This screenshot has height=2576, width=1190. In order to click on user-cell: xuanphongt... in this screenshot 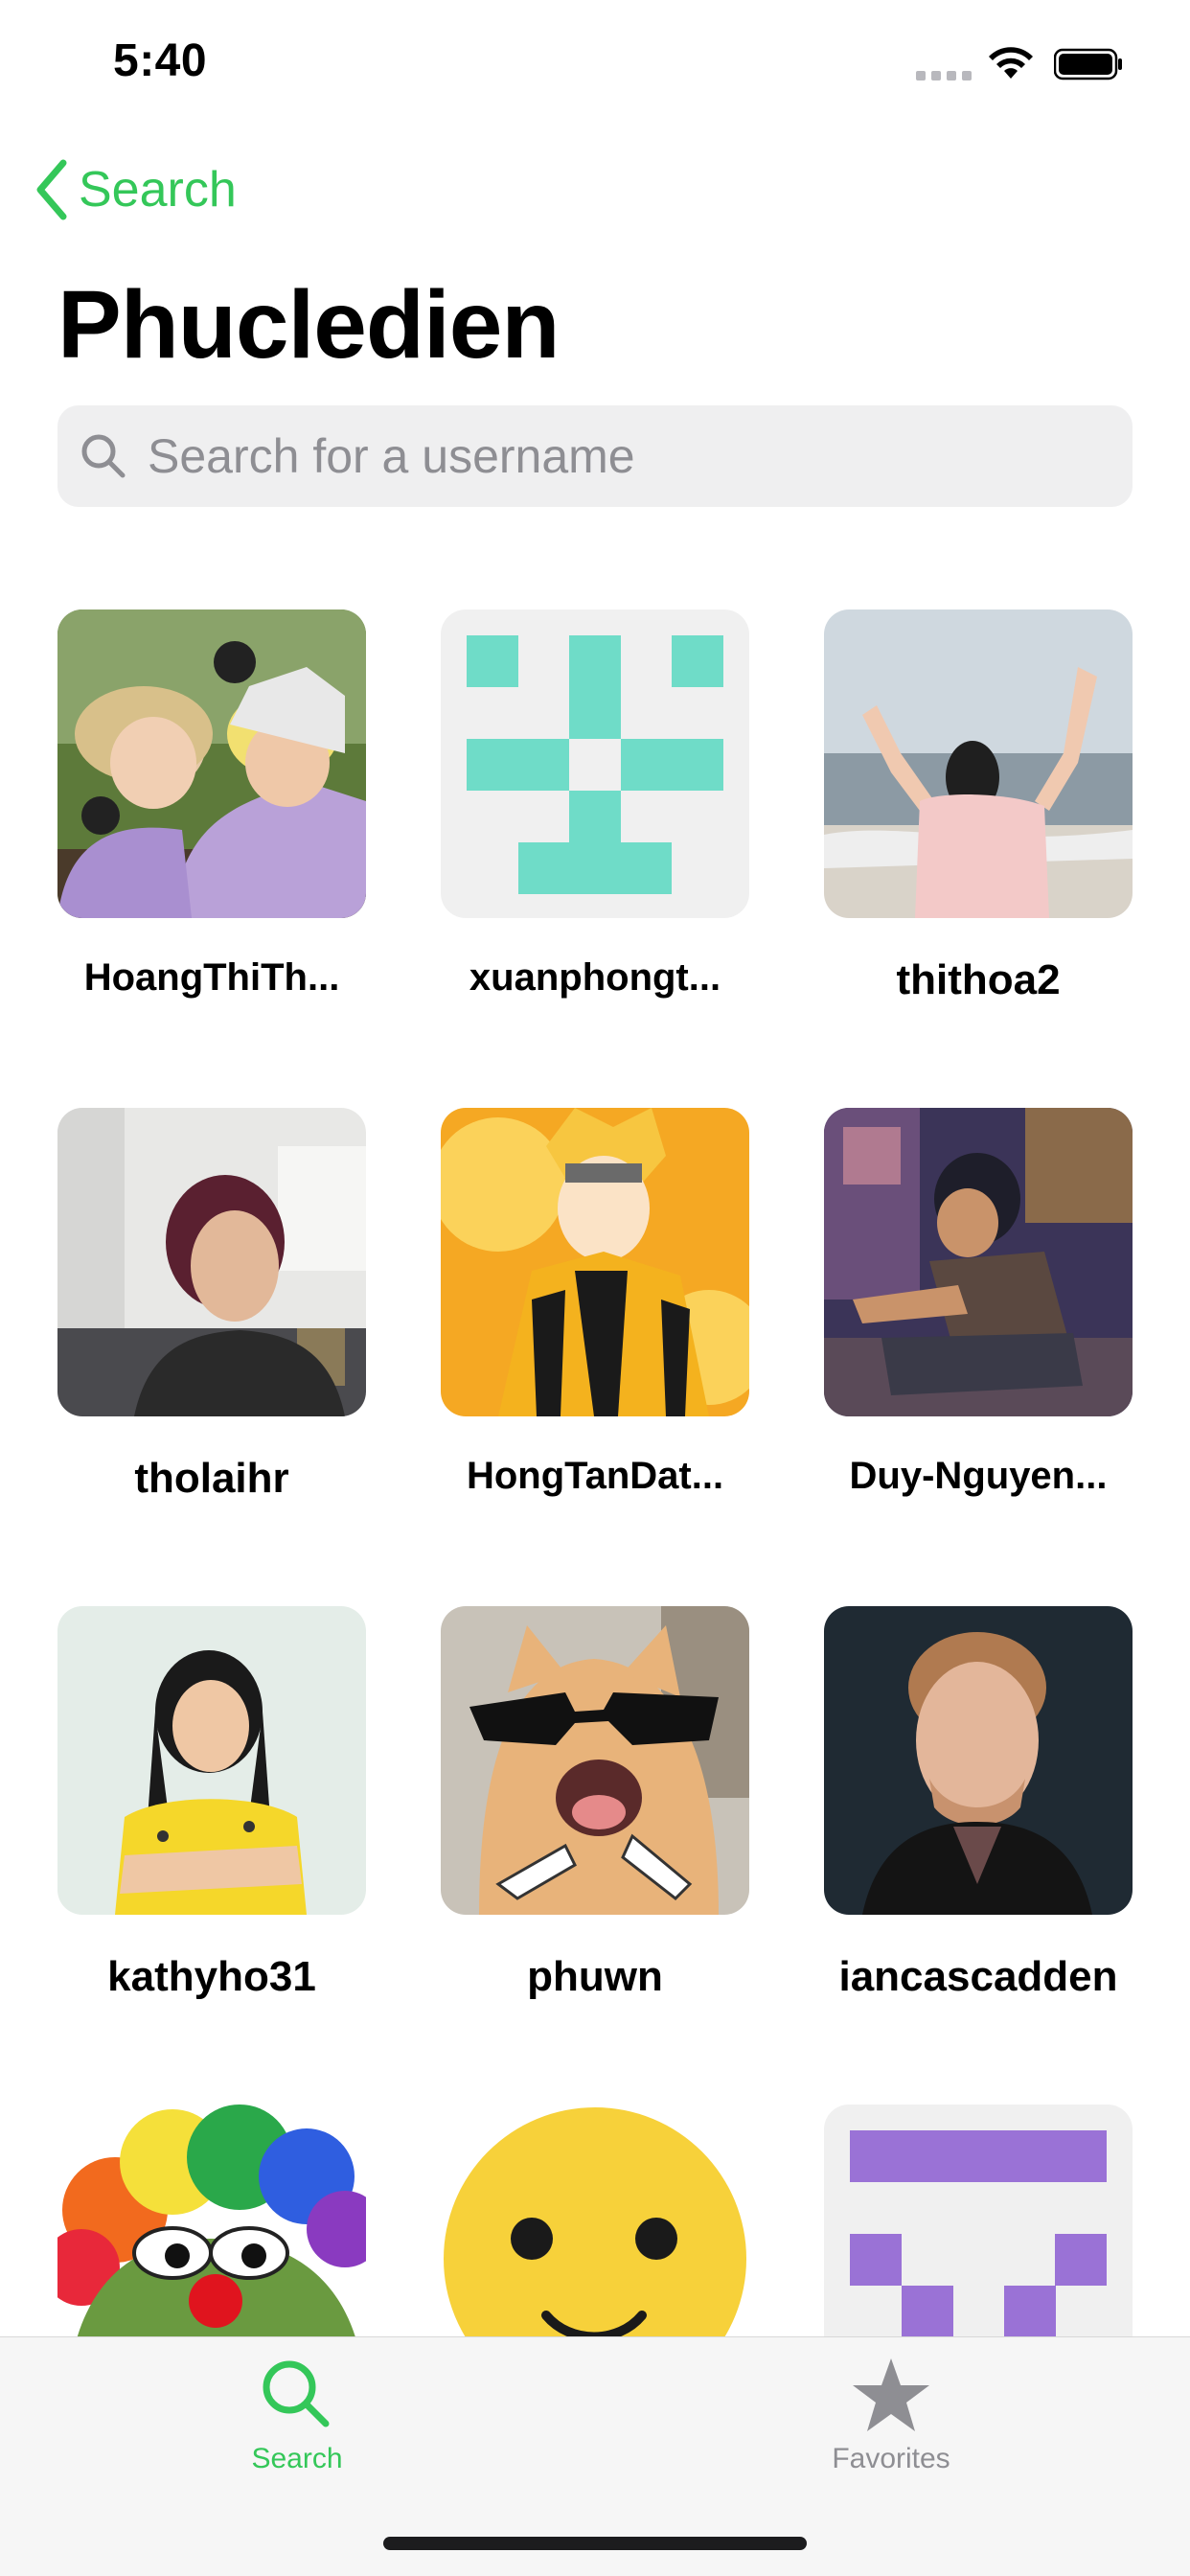, I will do `click(595, 805)`.